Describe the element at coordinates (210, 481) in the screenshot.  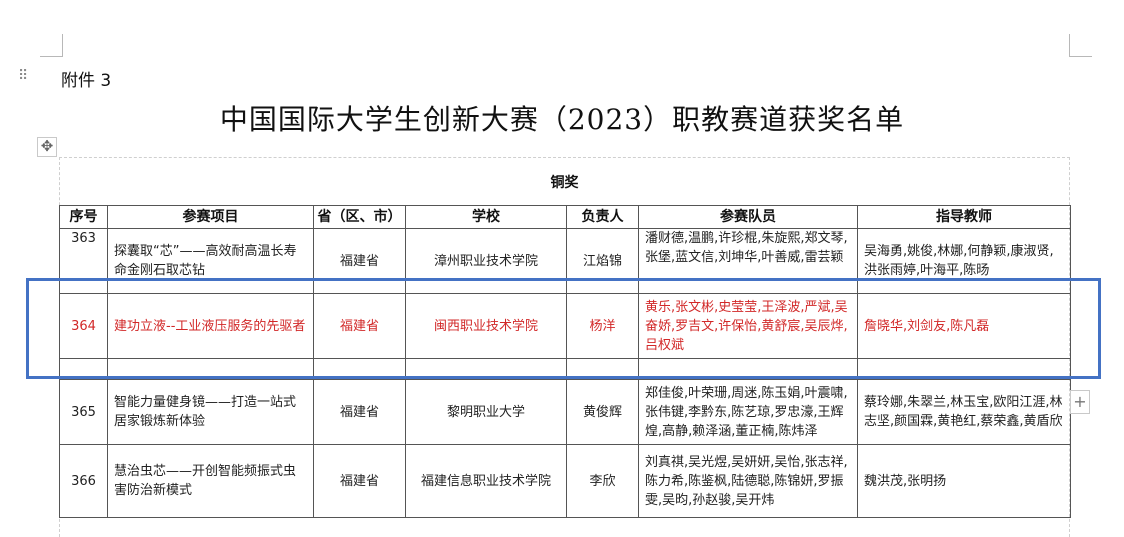
I see `row-project: 慧治虫芯——开创智能频振式虫害防治新模式` at that location.